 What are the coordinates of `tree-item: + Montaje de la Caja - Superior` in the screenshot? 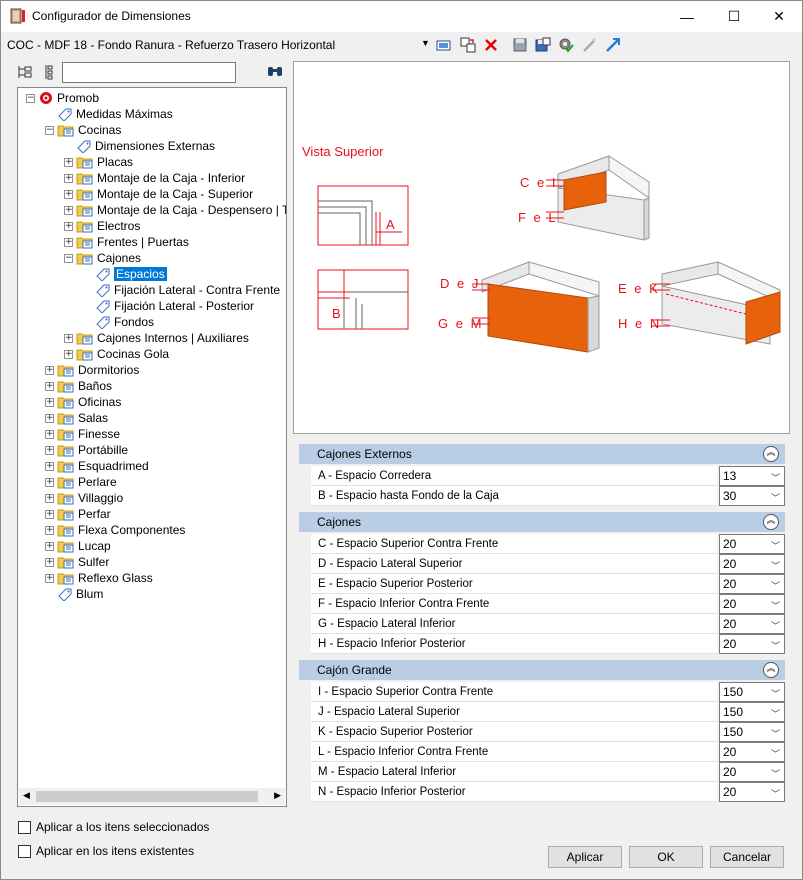 It's located at (158, 194).